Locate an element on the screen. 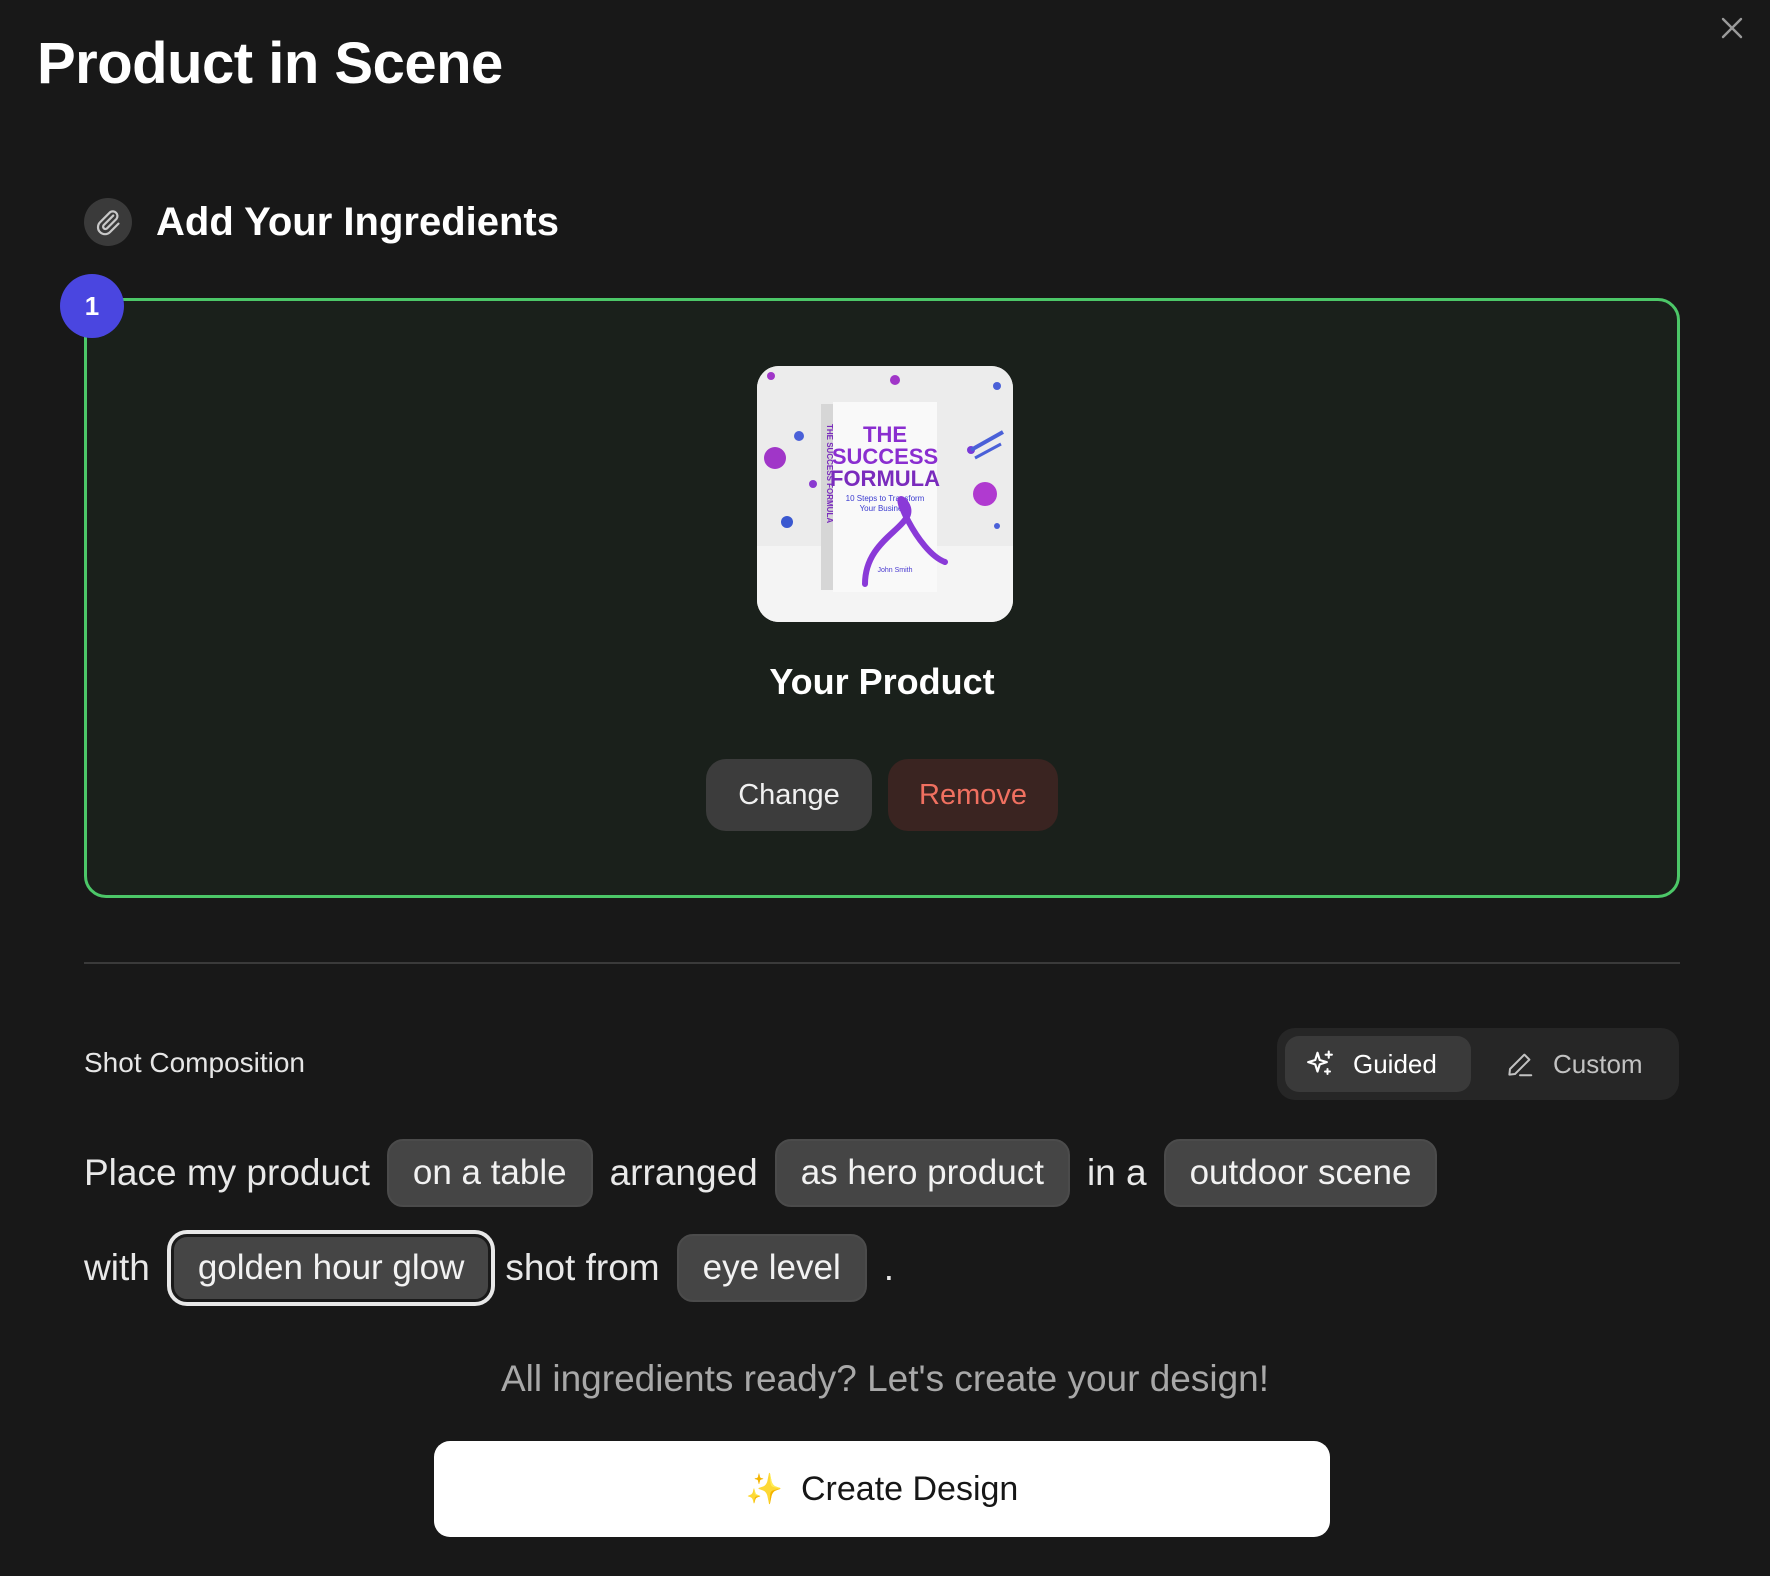  create-design-button: ✨ Create Design is located at coordinates (882, 1489).